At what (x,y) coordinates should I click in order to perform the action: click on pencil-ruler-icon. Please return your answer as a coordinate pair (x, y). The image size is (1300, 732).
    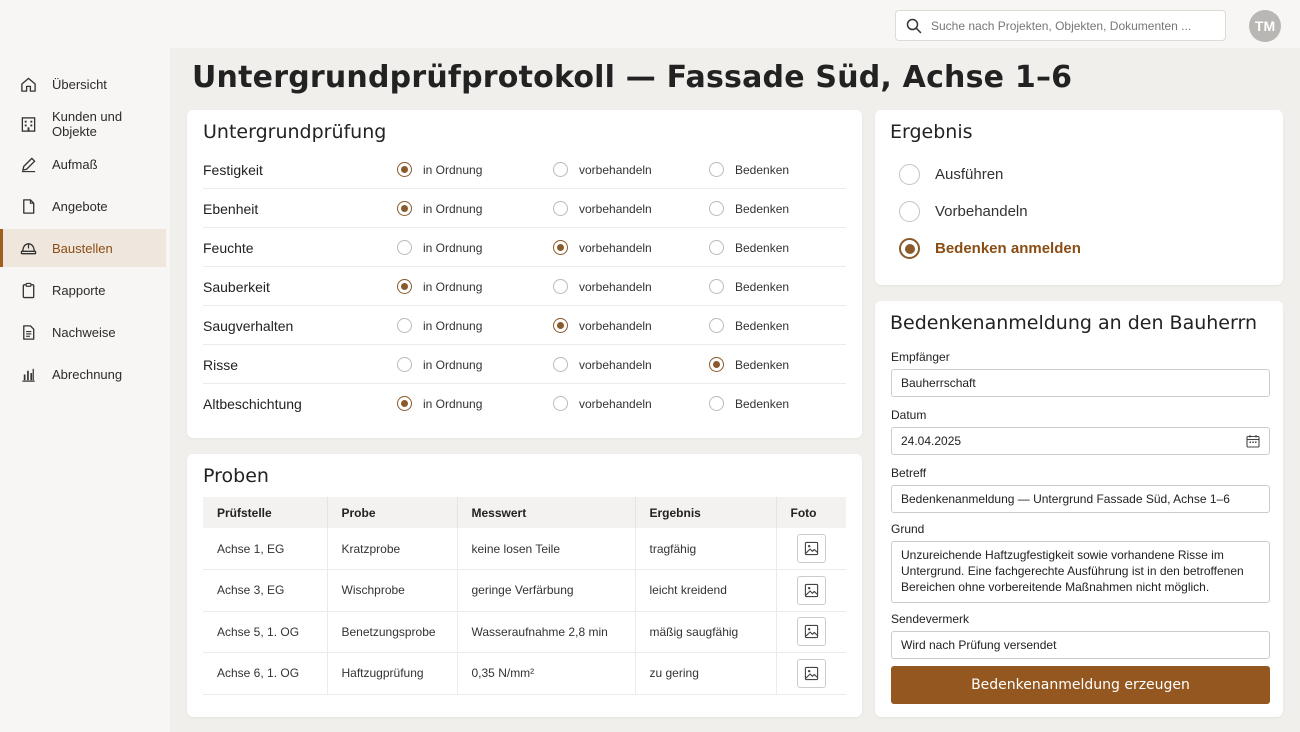
    Looking at the image, I should click on (28, 164).